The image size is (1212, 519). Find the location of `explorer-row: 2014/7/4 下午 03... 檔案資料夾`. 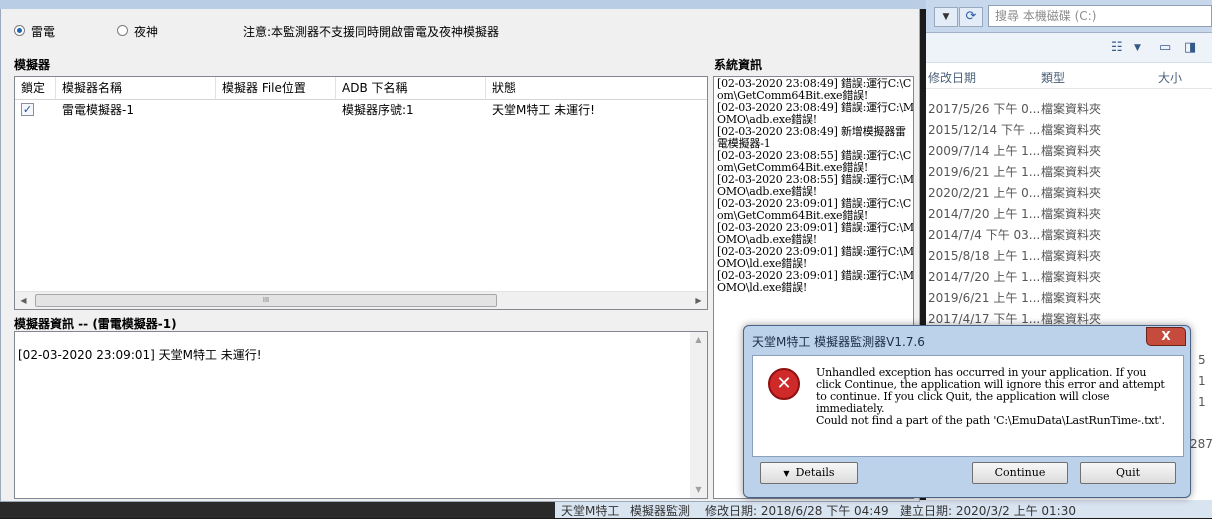

explorer-row: 2014/7/4 下午 03... 檔案資料夾 is located at coordinates (1069, 233).